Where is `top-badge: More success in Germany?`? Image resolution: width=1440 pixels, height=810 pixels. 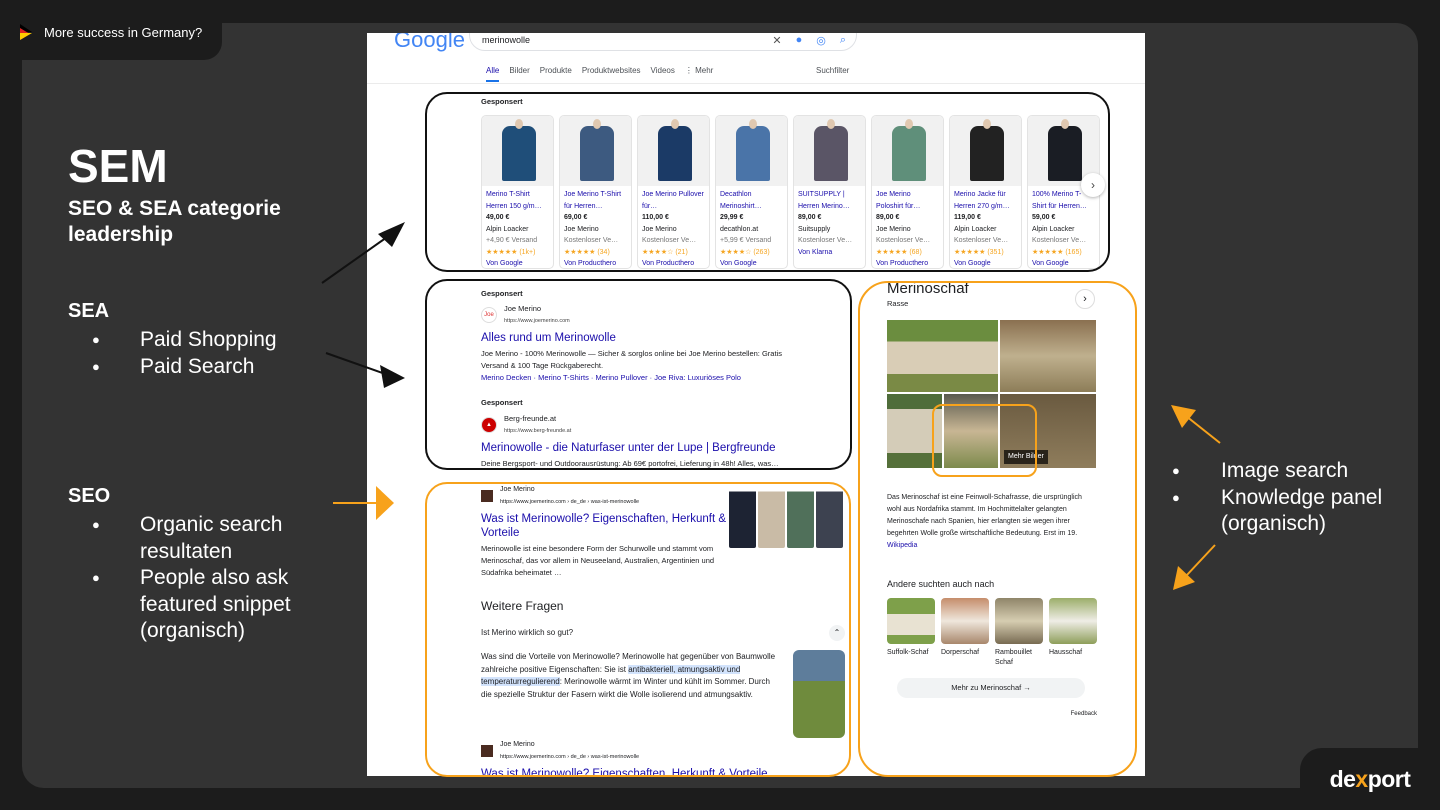 top-badge: More success in Germany? is located at coordinates (111, 32).